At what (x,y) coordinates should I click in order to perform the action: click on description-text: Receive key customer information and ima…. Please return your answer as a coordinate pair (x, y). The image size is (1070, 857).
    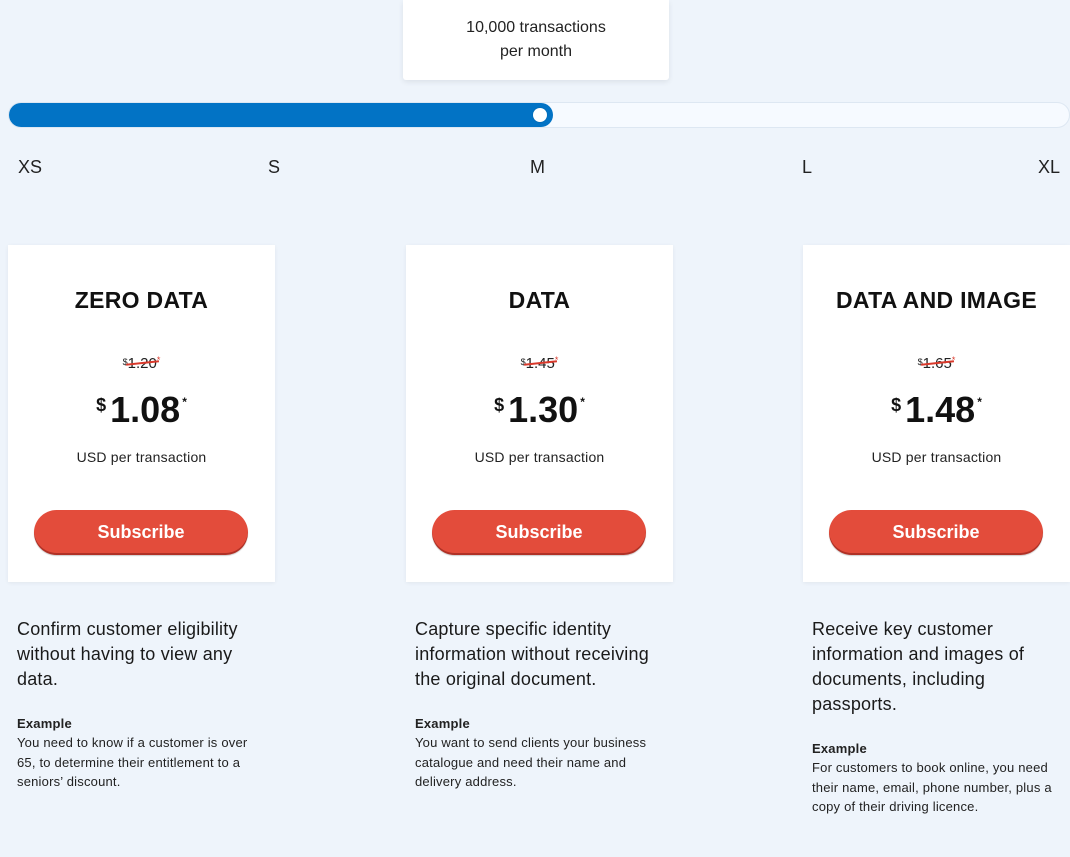
    Looking at the image, I should click on (918, 666).